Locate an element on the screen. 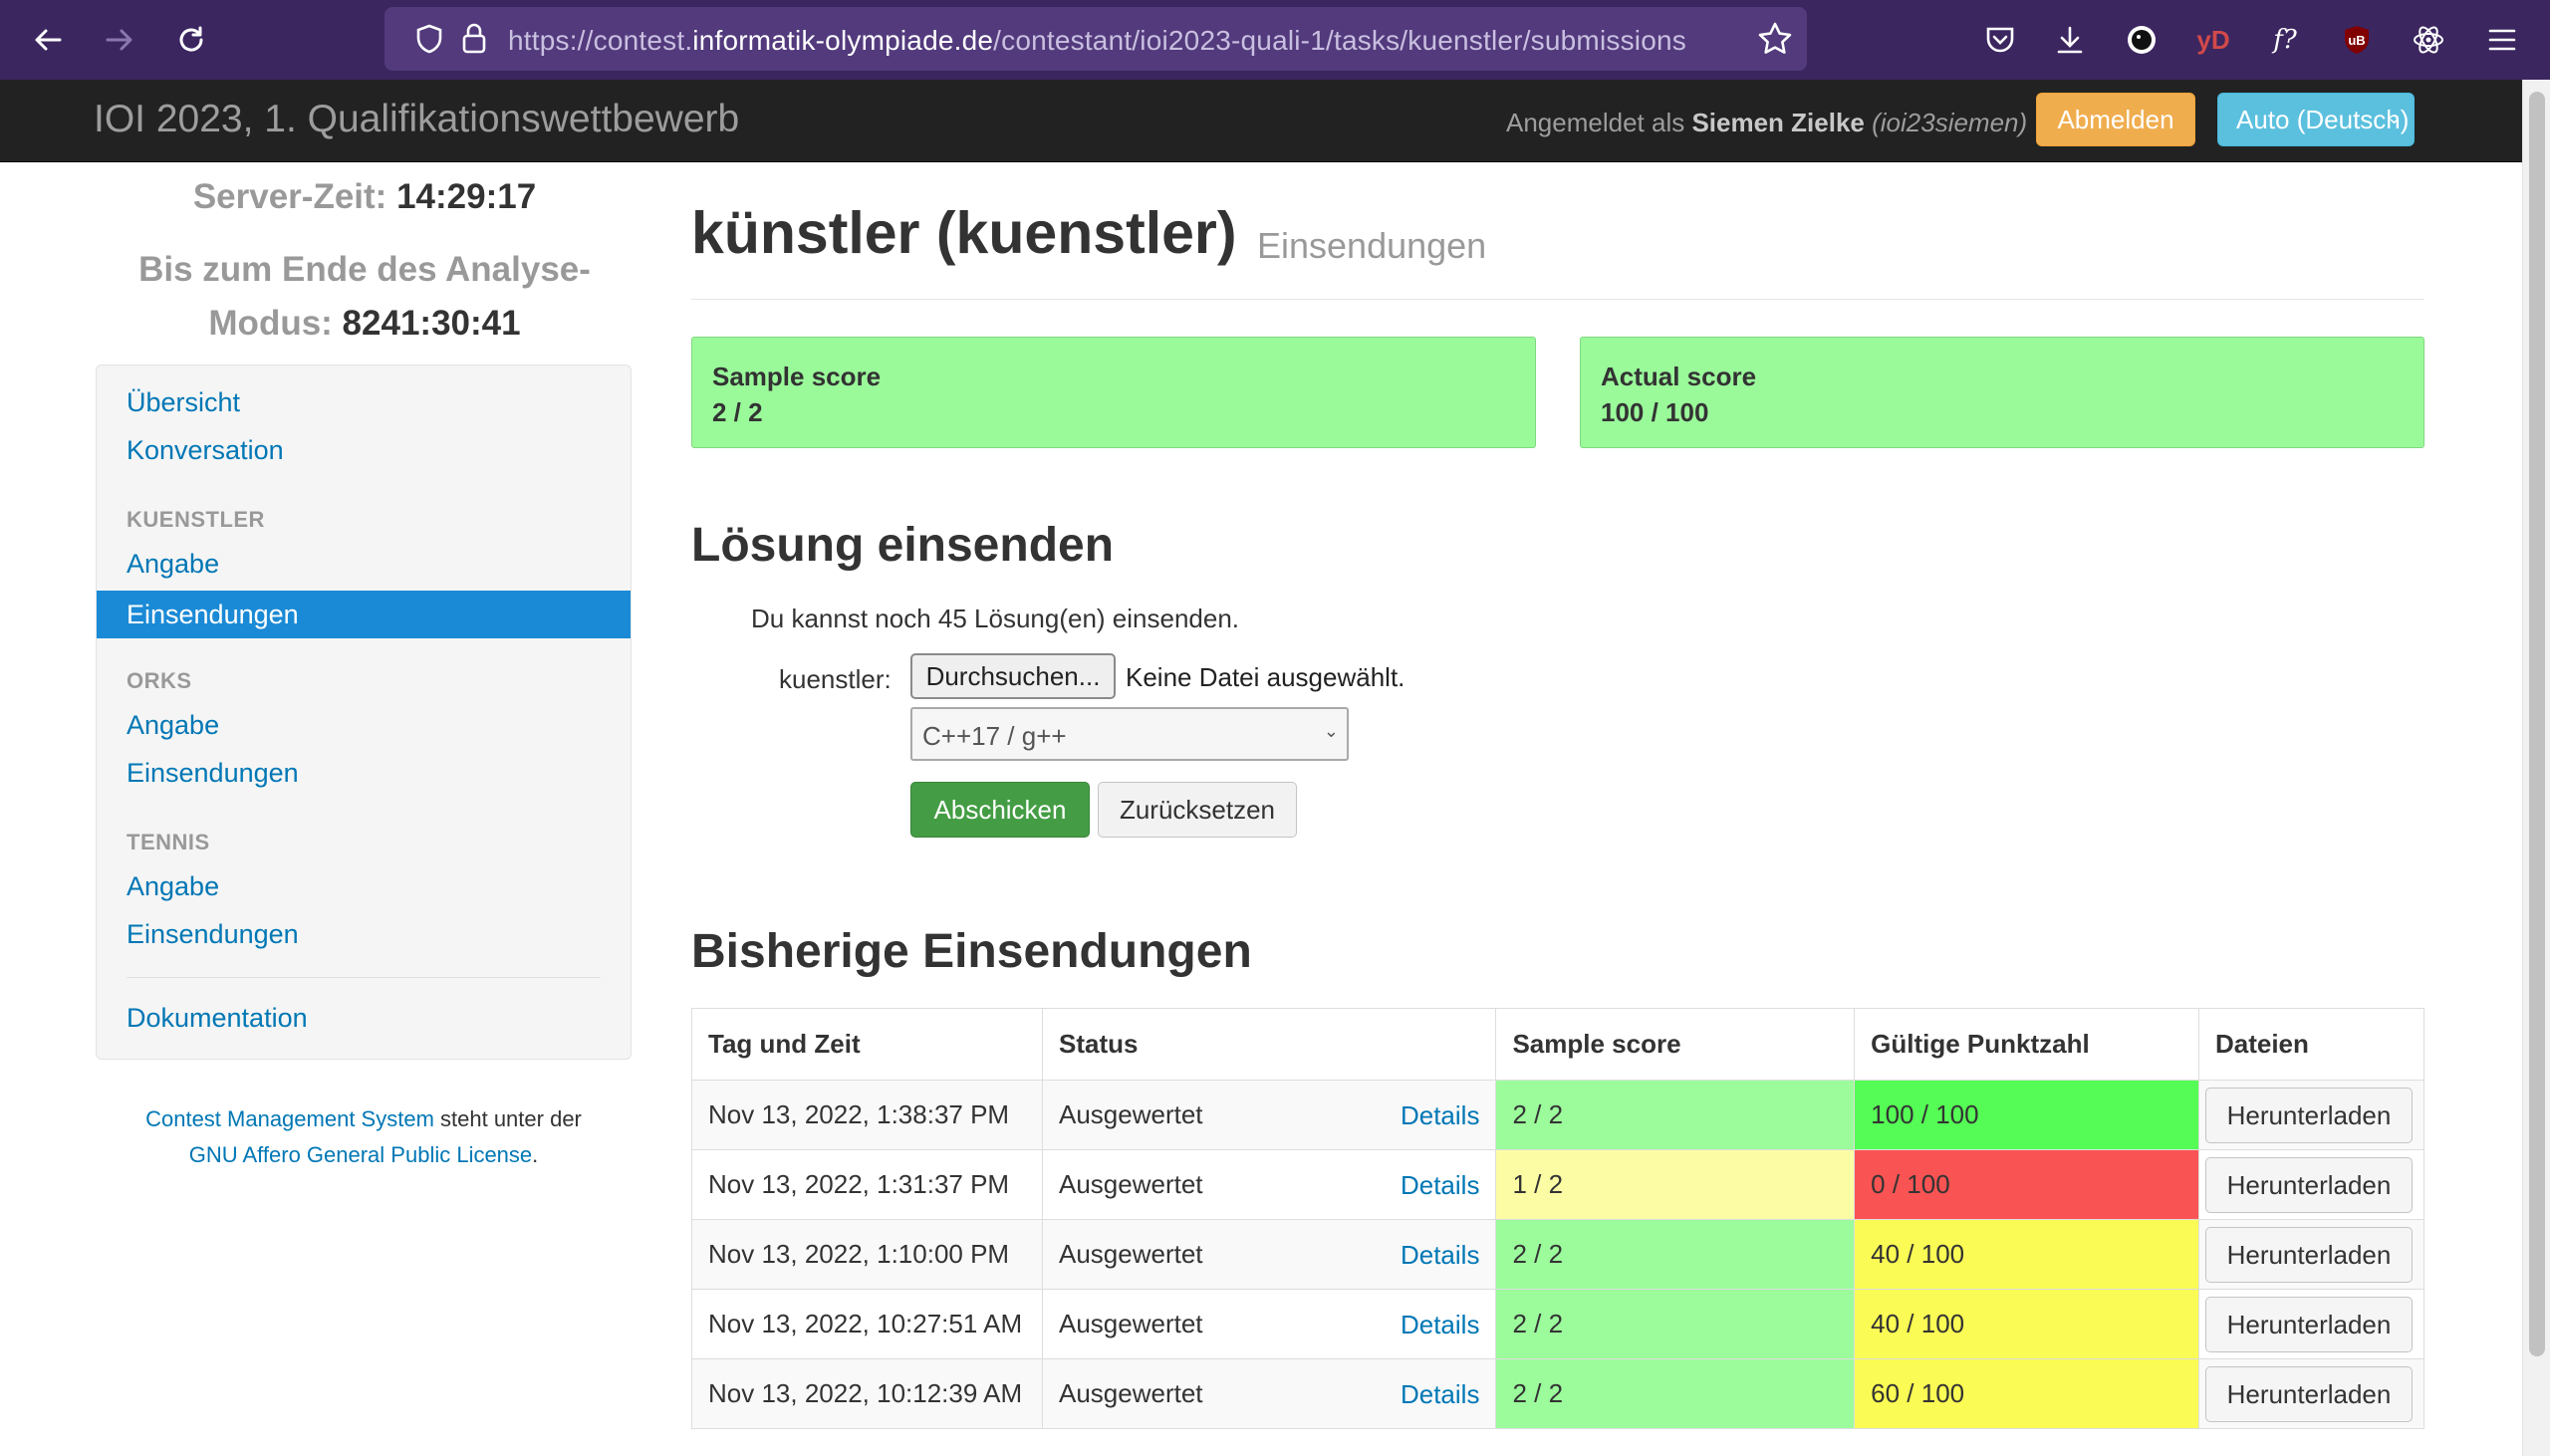  header-files: Dateien is located at coordinates (2311, 1044).